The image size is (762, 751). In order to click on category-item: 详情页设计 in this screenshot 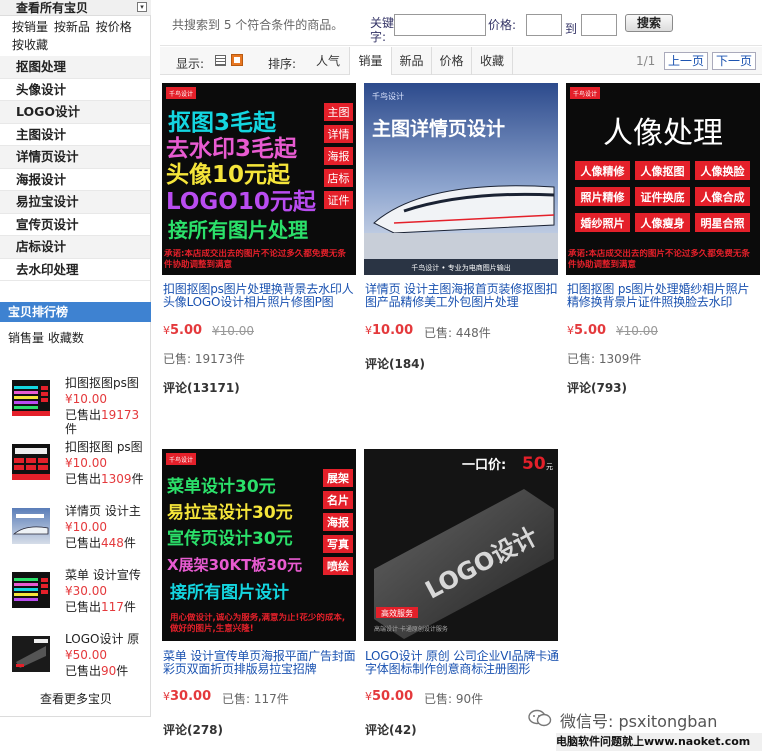, I will do `click(75, 157)`.